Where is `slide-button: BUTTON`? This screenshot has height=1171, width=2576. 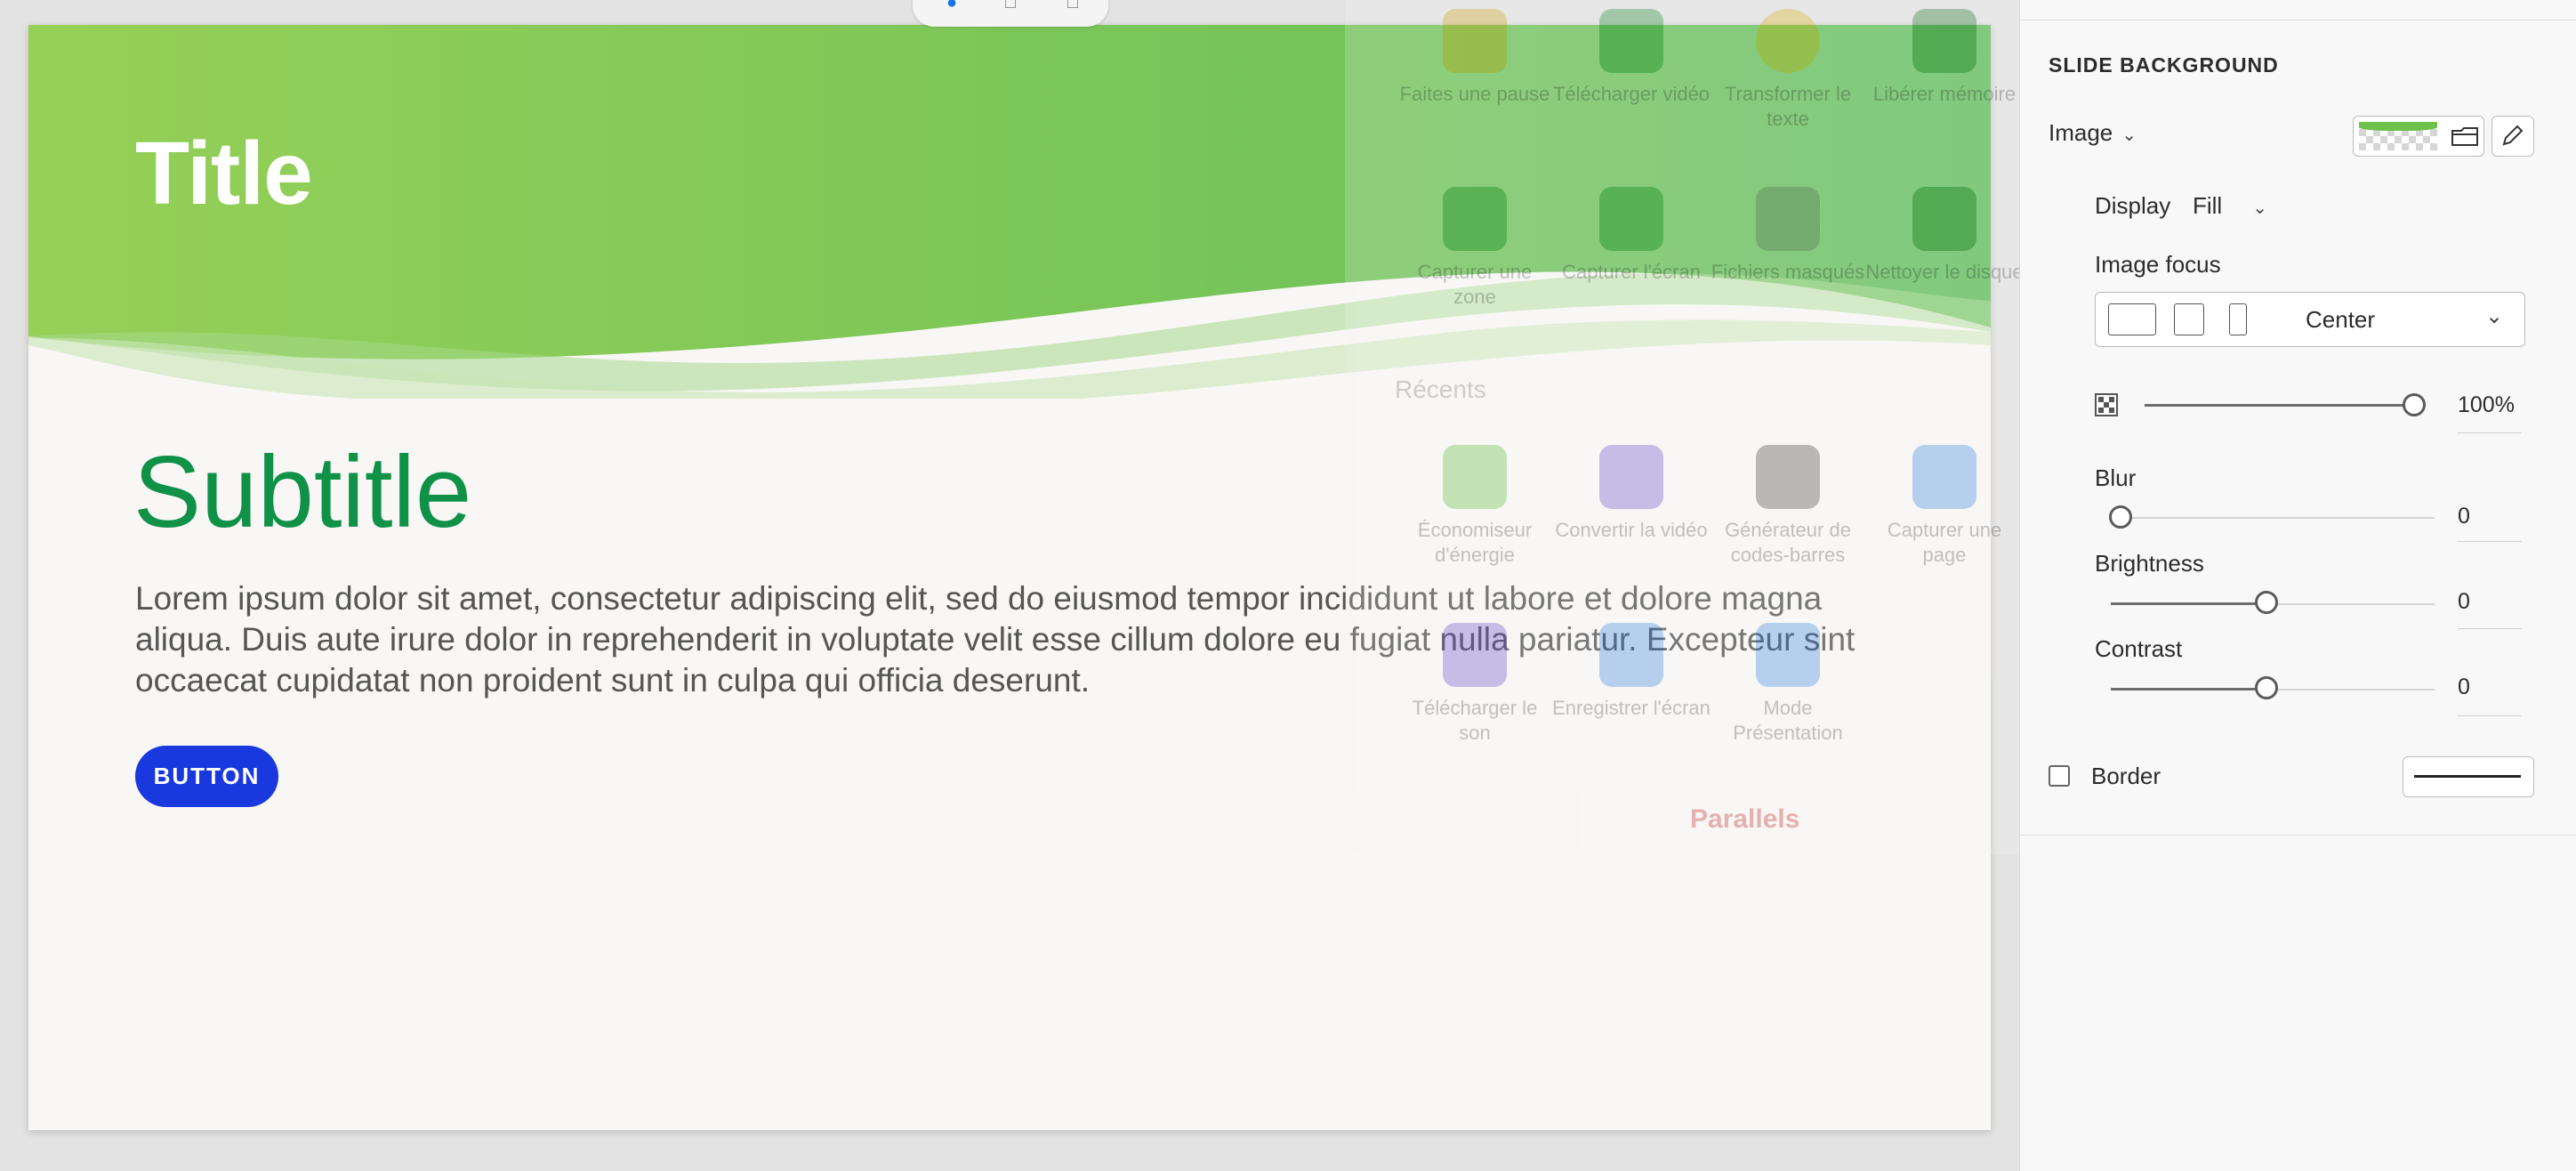
slide-button: BUTTON is located at coordinates (206, 776).